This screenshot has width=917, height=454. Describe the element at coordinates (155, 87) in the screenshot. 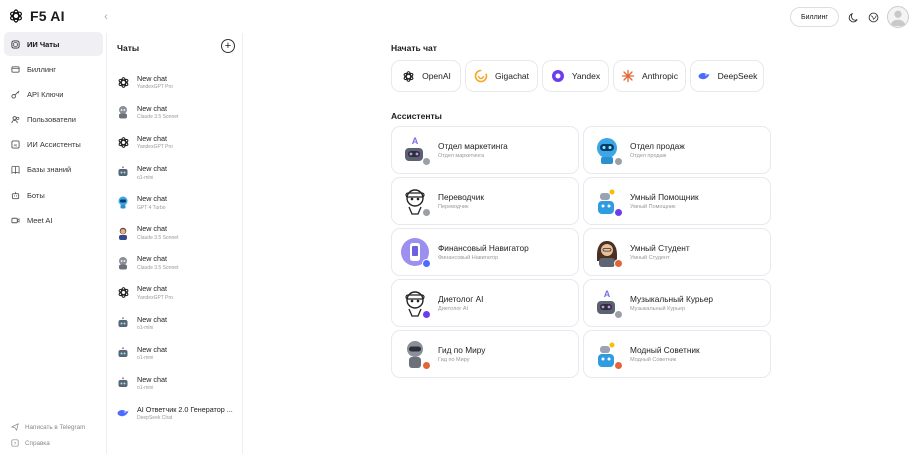

I see `chat-model: YandexGPT Pro` at that location.